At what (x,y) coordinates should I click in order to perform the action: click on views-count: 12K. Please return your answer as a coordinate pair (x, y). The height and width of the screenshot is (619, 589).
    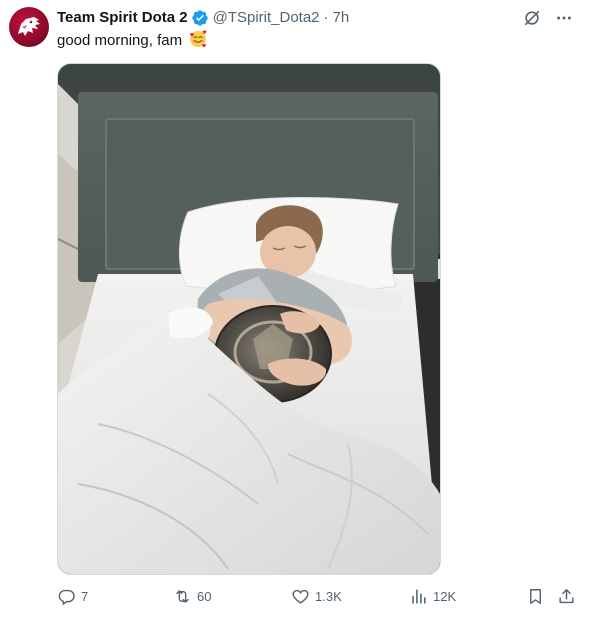
    Looking at the image, I should click on (445, 596).